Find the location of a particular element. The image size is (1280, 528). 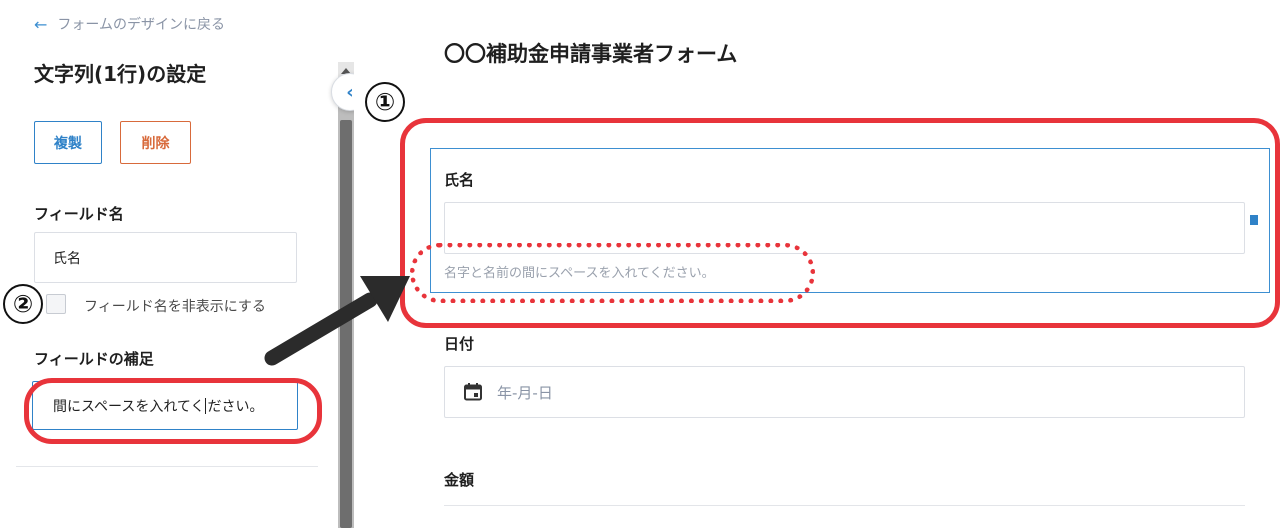

supplement-input: 間にスペースを入れてく ださい。 is located at coordinates (165, 405).